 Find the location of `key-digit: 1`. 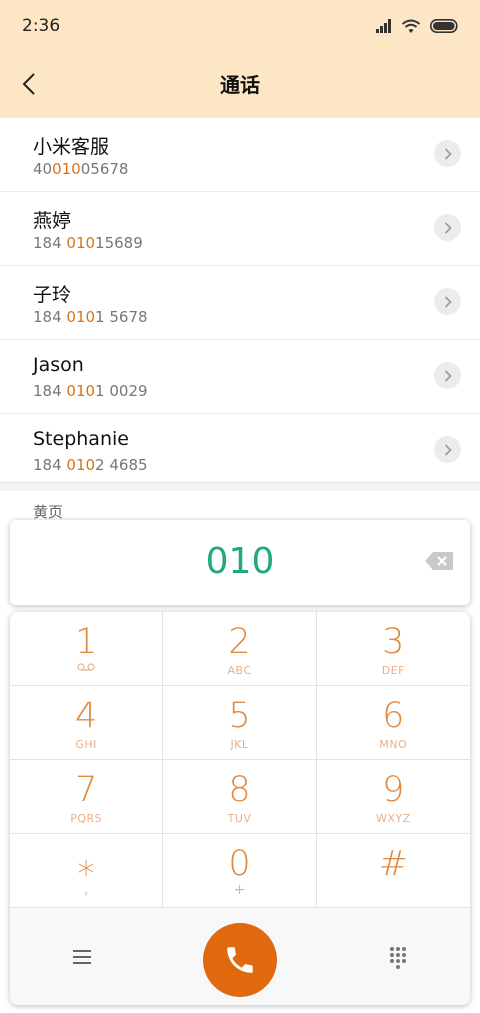

key-digit: 1 is located at coordinates (86, 642).